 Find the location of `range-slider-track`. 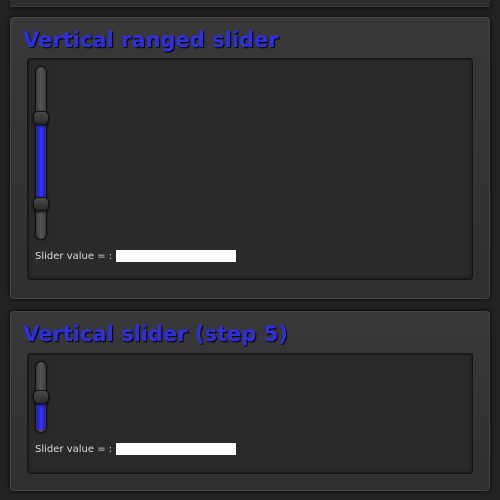

range-slider-track is located at coordinates (41, 153).